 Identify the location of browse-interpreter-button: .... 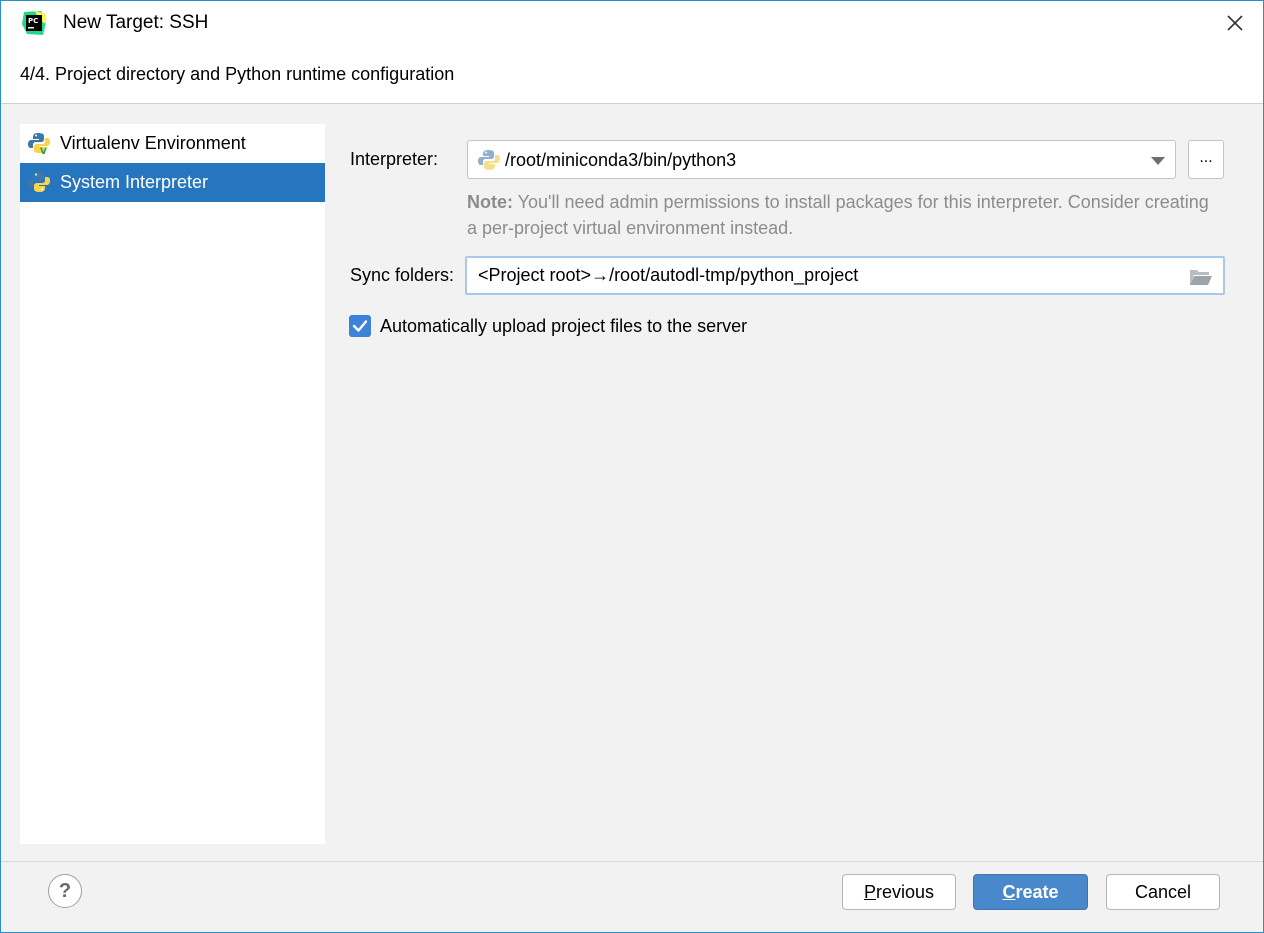
(1206, 159).